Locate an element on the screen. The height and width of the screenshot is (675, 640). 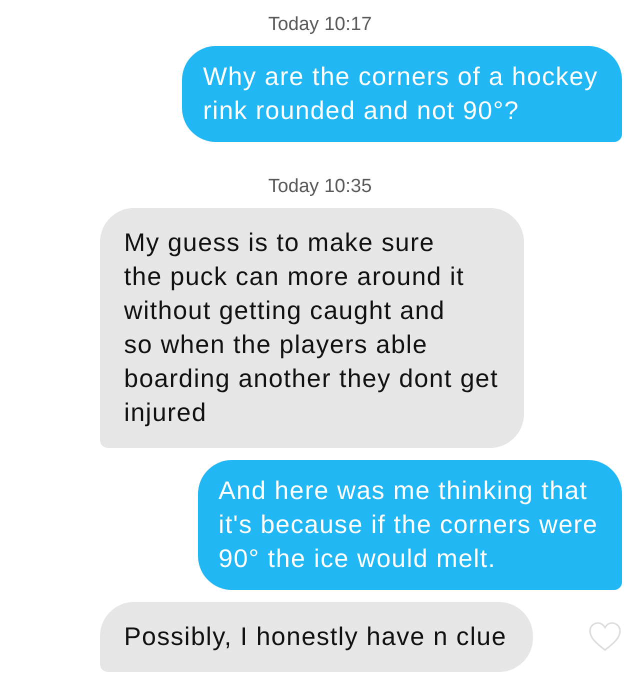
like-button is located at coordinates (605, 637).